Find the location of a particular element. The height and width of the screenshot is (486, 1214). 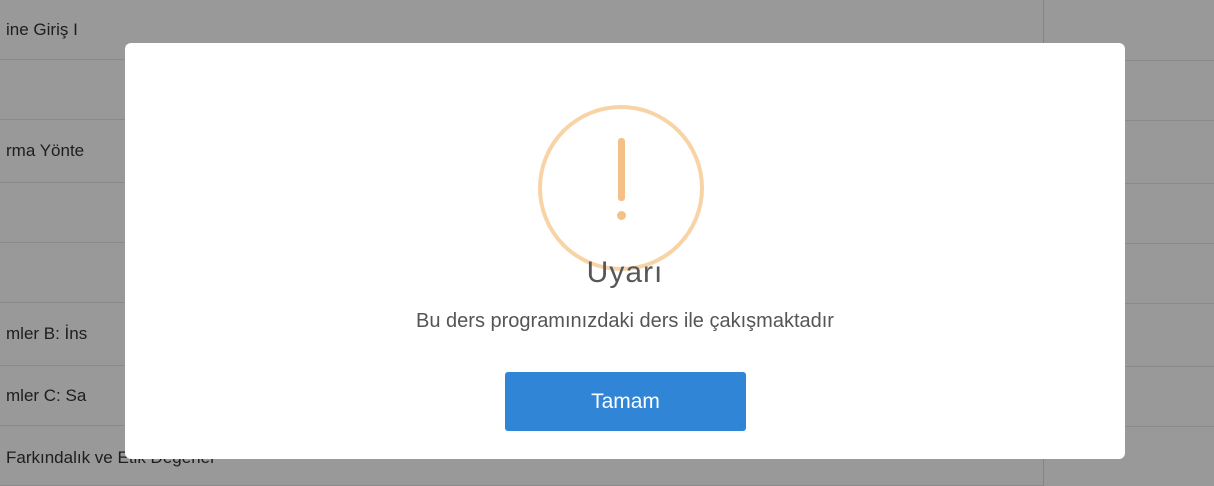

warning-icon-dot is located at coordinates (621, 215).